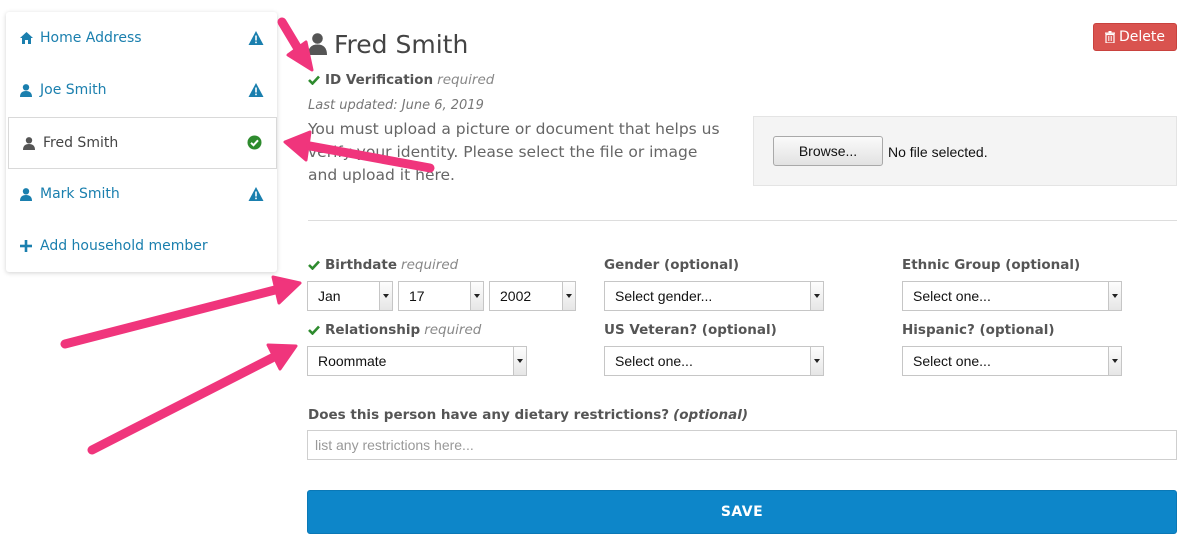 The height and width of the screenshot is (545, 1186). I want to click on page-title: Fred Smith, so click(388, 44).